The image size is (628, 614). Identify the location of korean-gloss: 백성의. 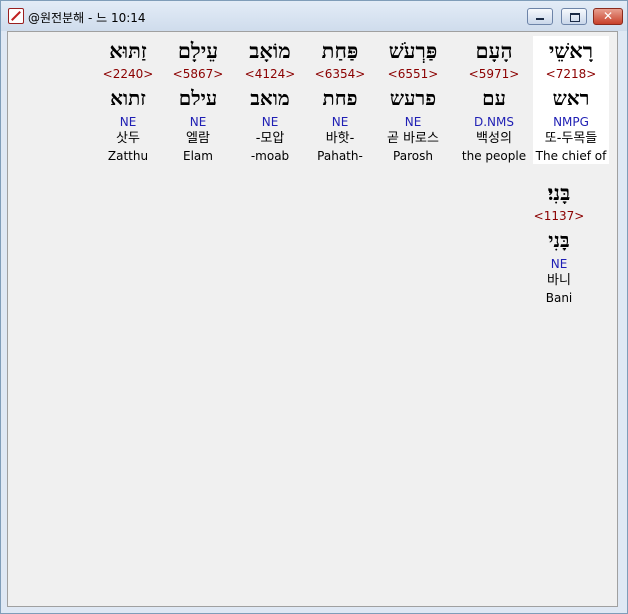
(494, 138).